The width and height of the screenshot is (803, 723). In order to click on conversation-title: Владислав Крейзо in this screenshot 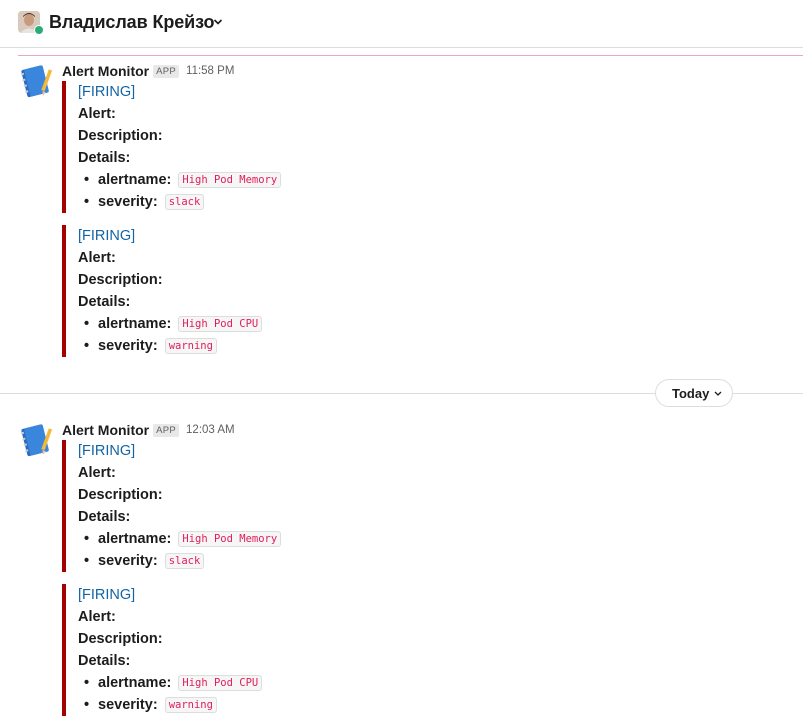, I will do `click(132, 22)`.